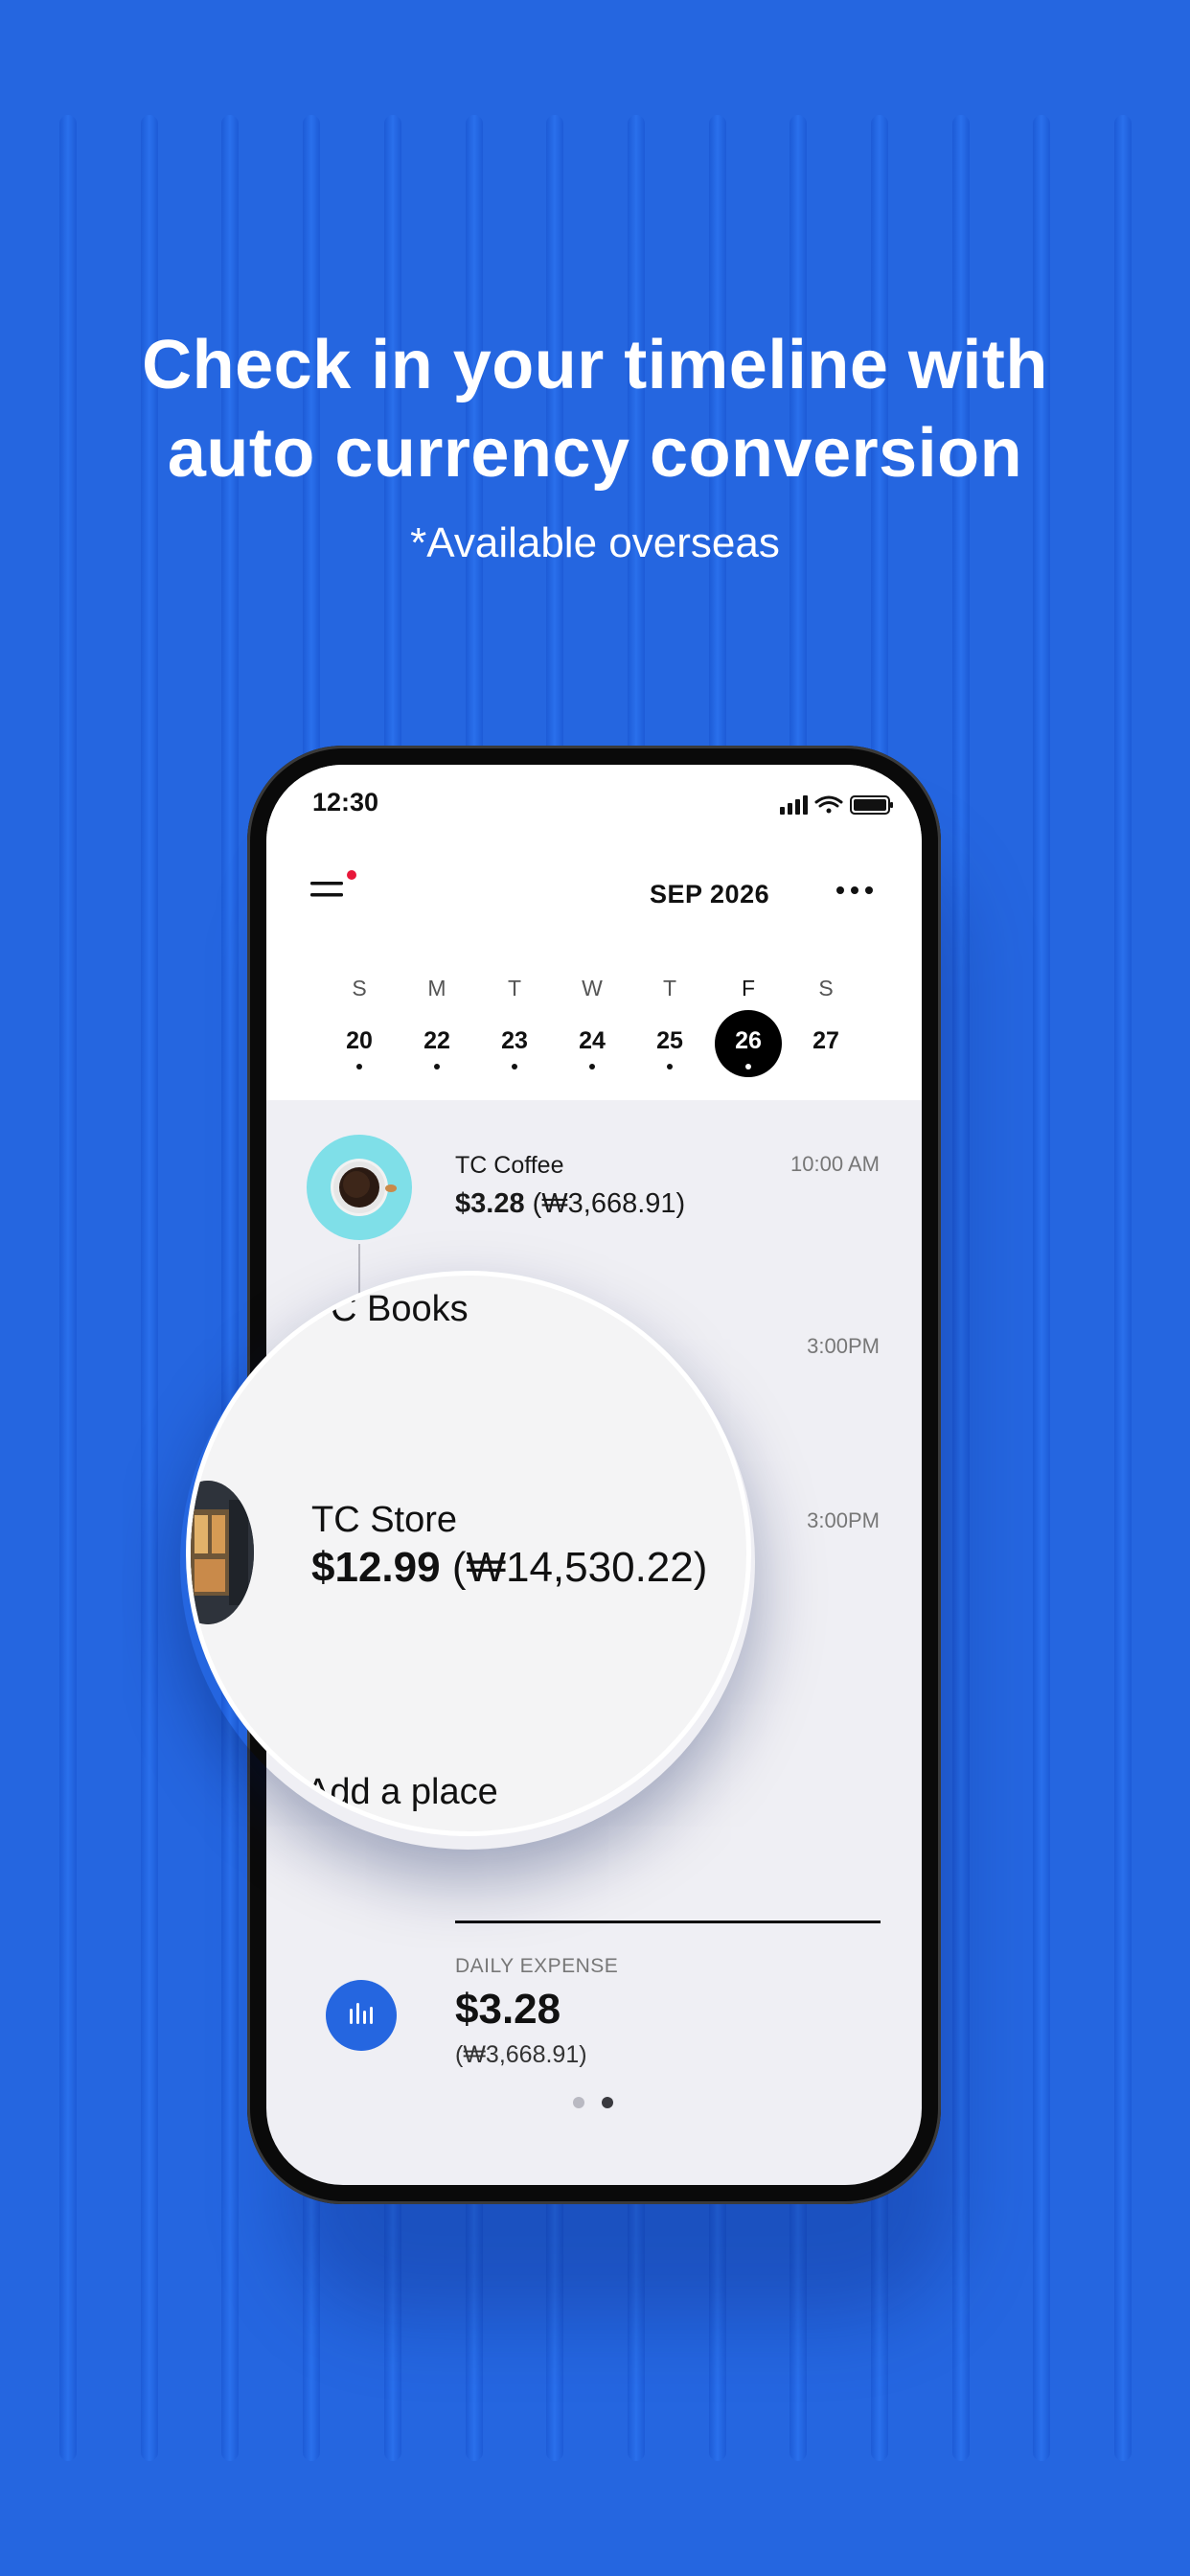 Image resolution: width=1190 pixels, height=2576 pixels. What do you see at coordinates (327, 889) in the screenshot?
I see `hamburger-menu-icon` at bounding box center [327, 889].